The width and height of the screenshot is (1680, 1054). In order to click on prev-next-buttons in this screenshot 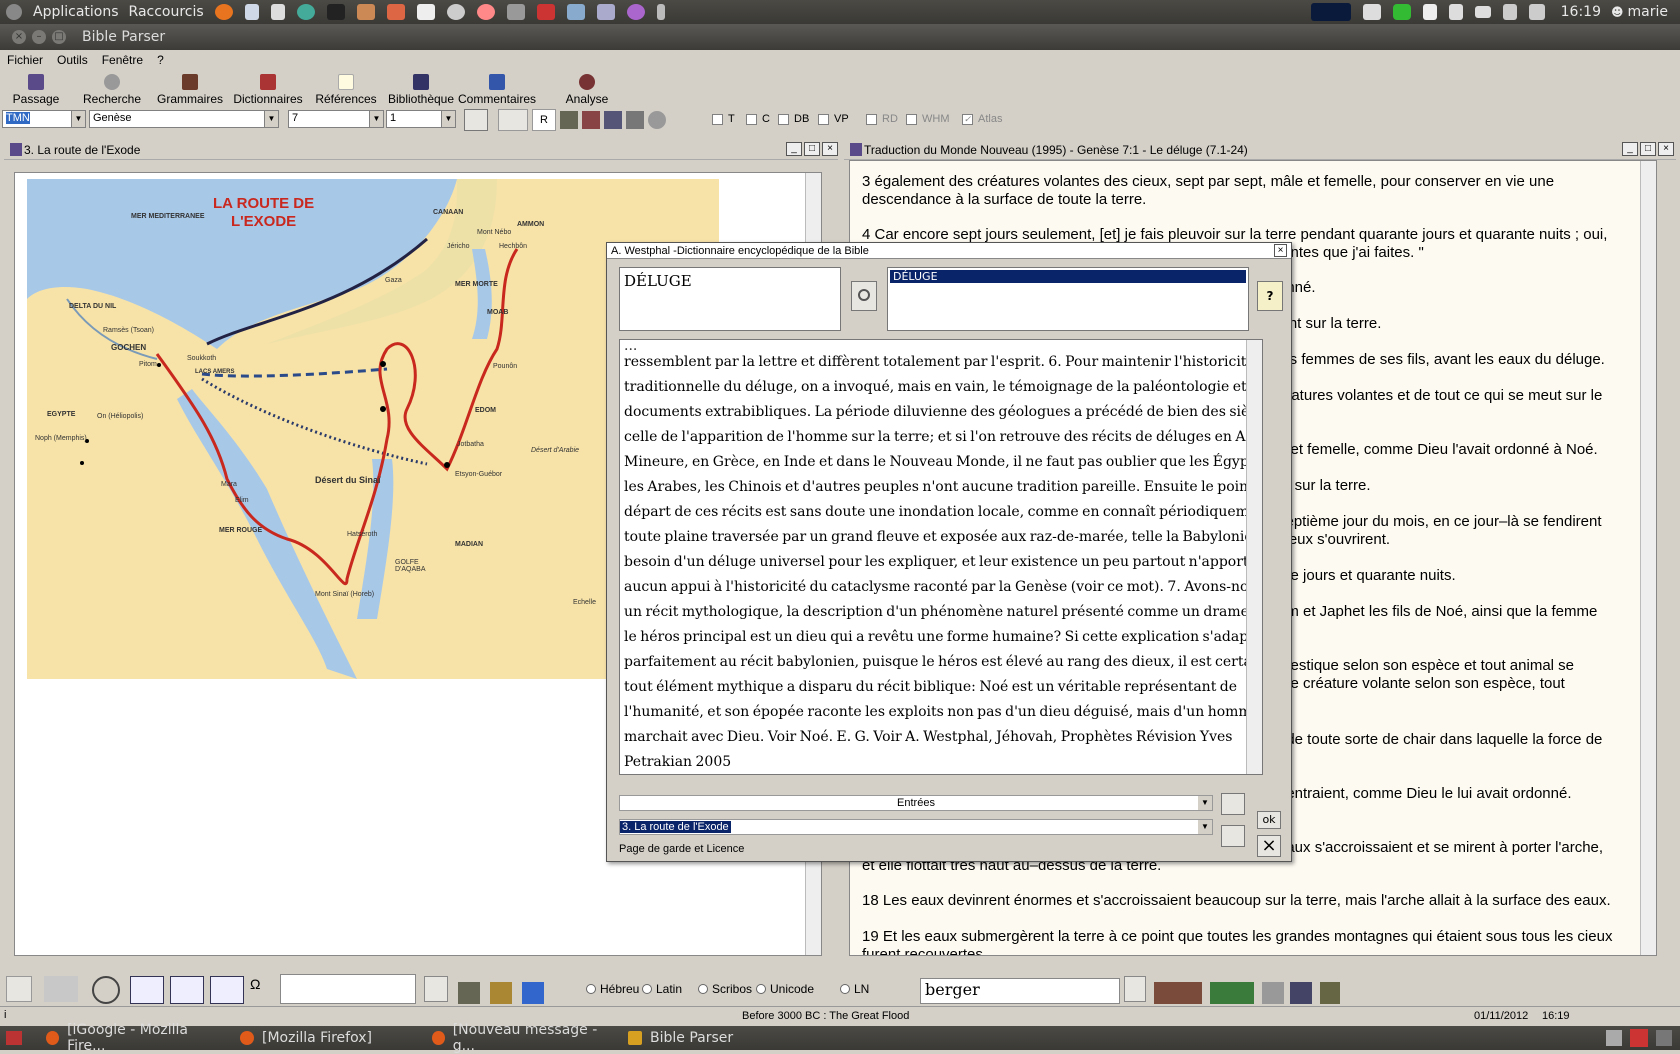, I will do `click(513, 120)`.